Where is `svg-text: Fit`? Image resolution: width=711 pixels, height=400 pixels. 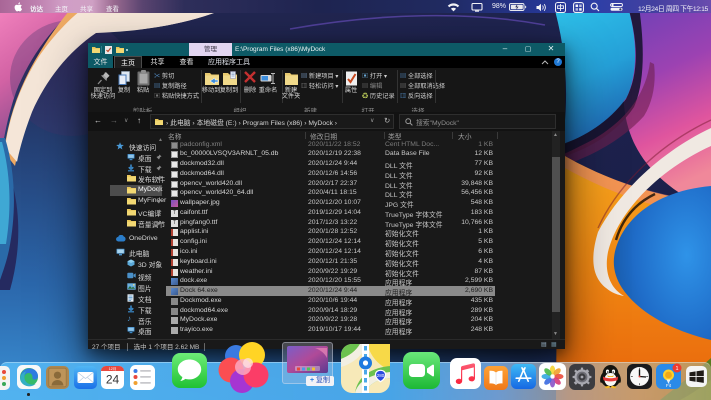 svg-text: Fit is located at coordinates (669, 385).